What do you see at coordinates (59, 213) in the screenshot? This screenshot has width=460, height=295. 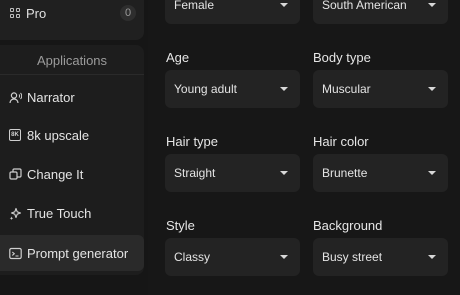 I see `sidebar-item-label: True Touch` at bounding box center [59, 213].